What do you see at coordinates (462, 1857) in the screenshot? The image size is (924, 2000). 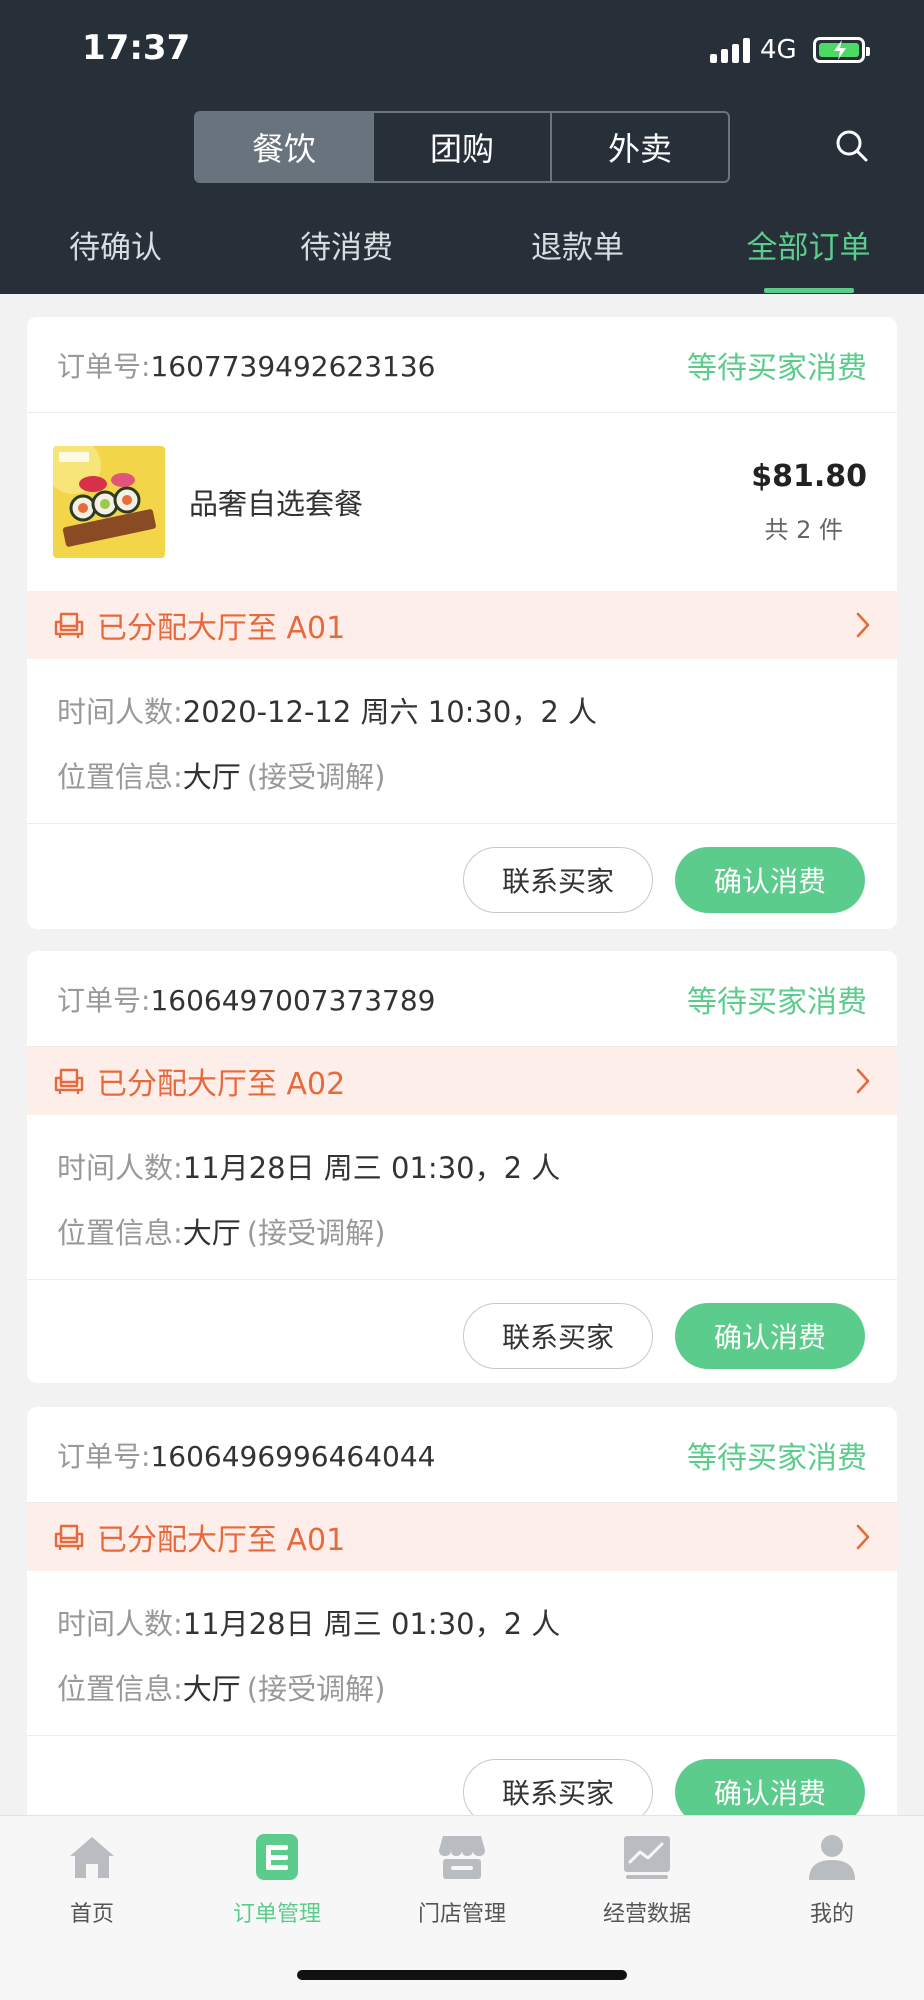 I see `store-icon` at bounding box center [462, 1857].